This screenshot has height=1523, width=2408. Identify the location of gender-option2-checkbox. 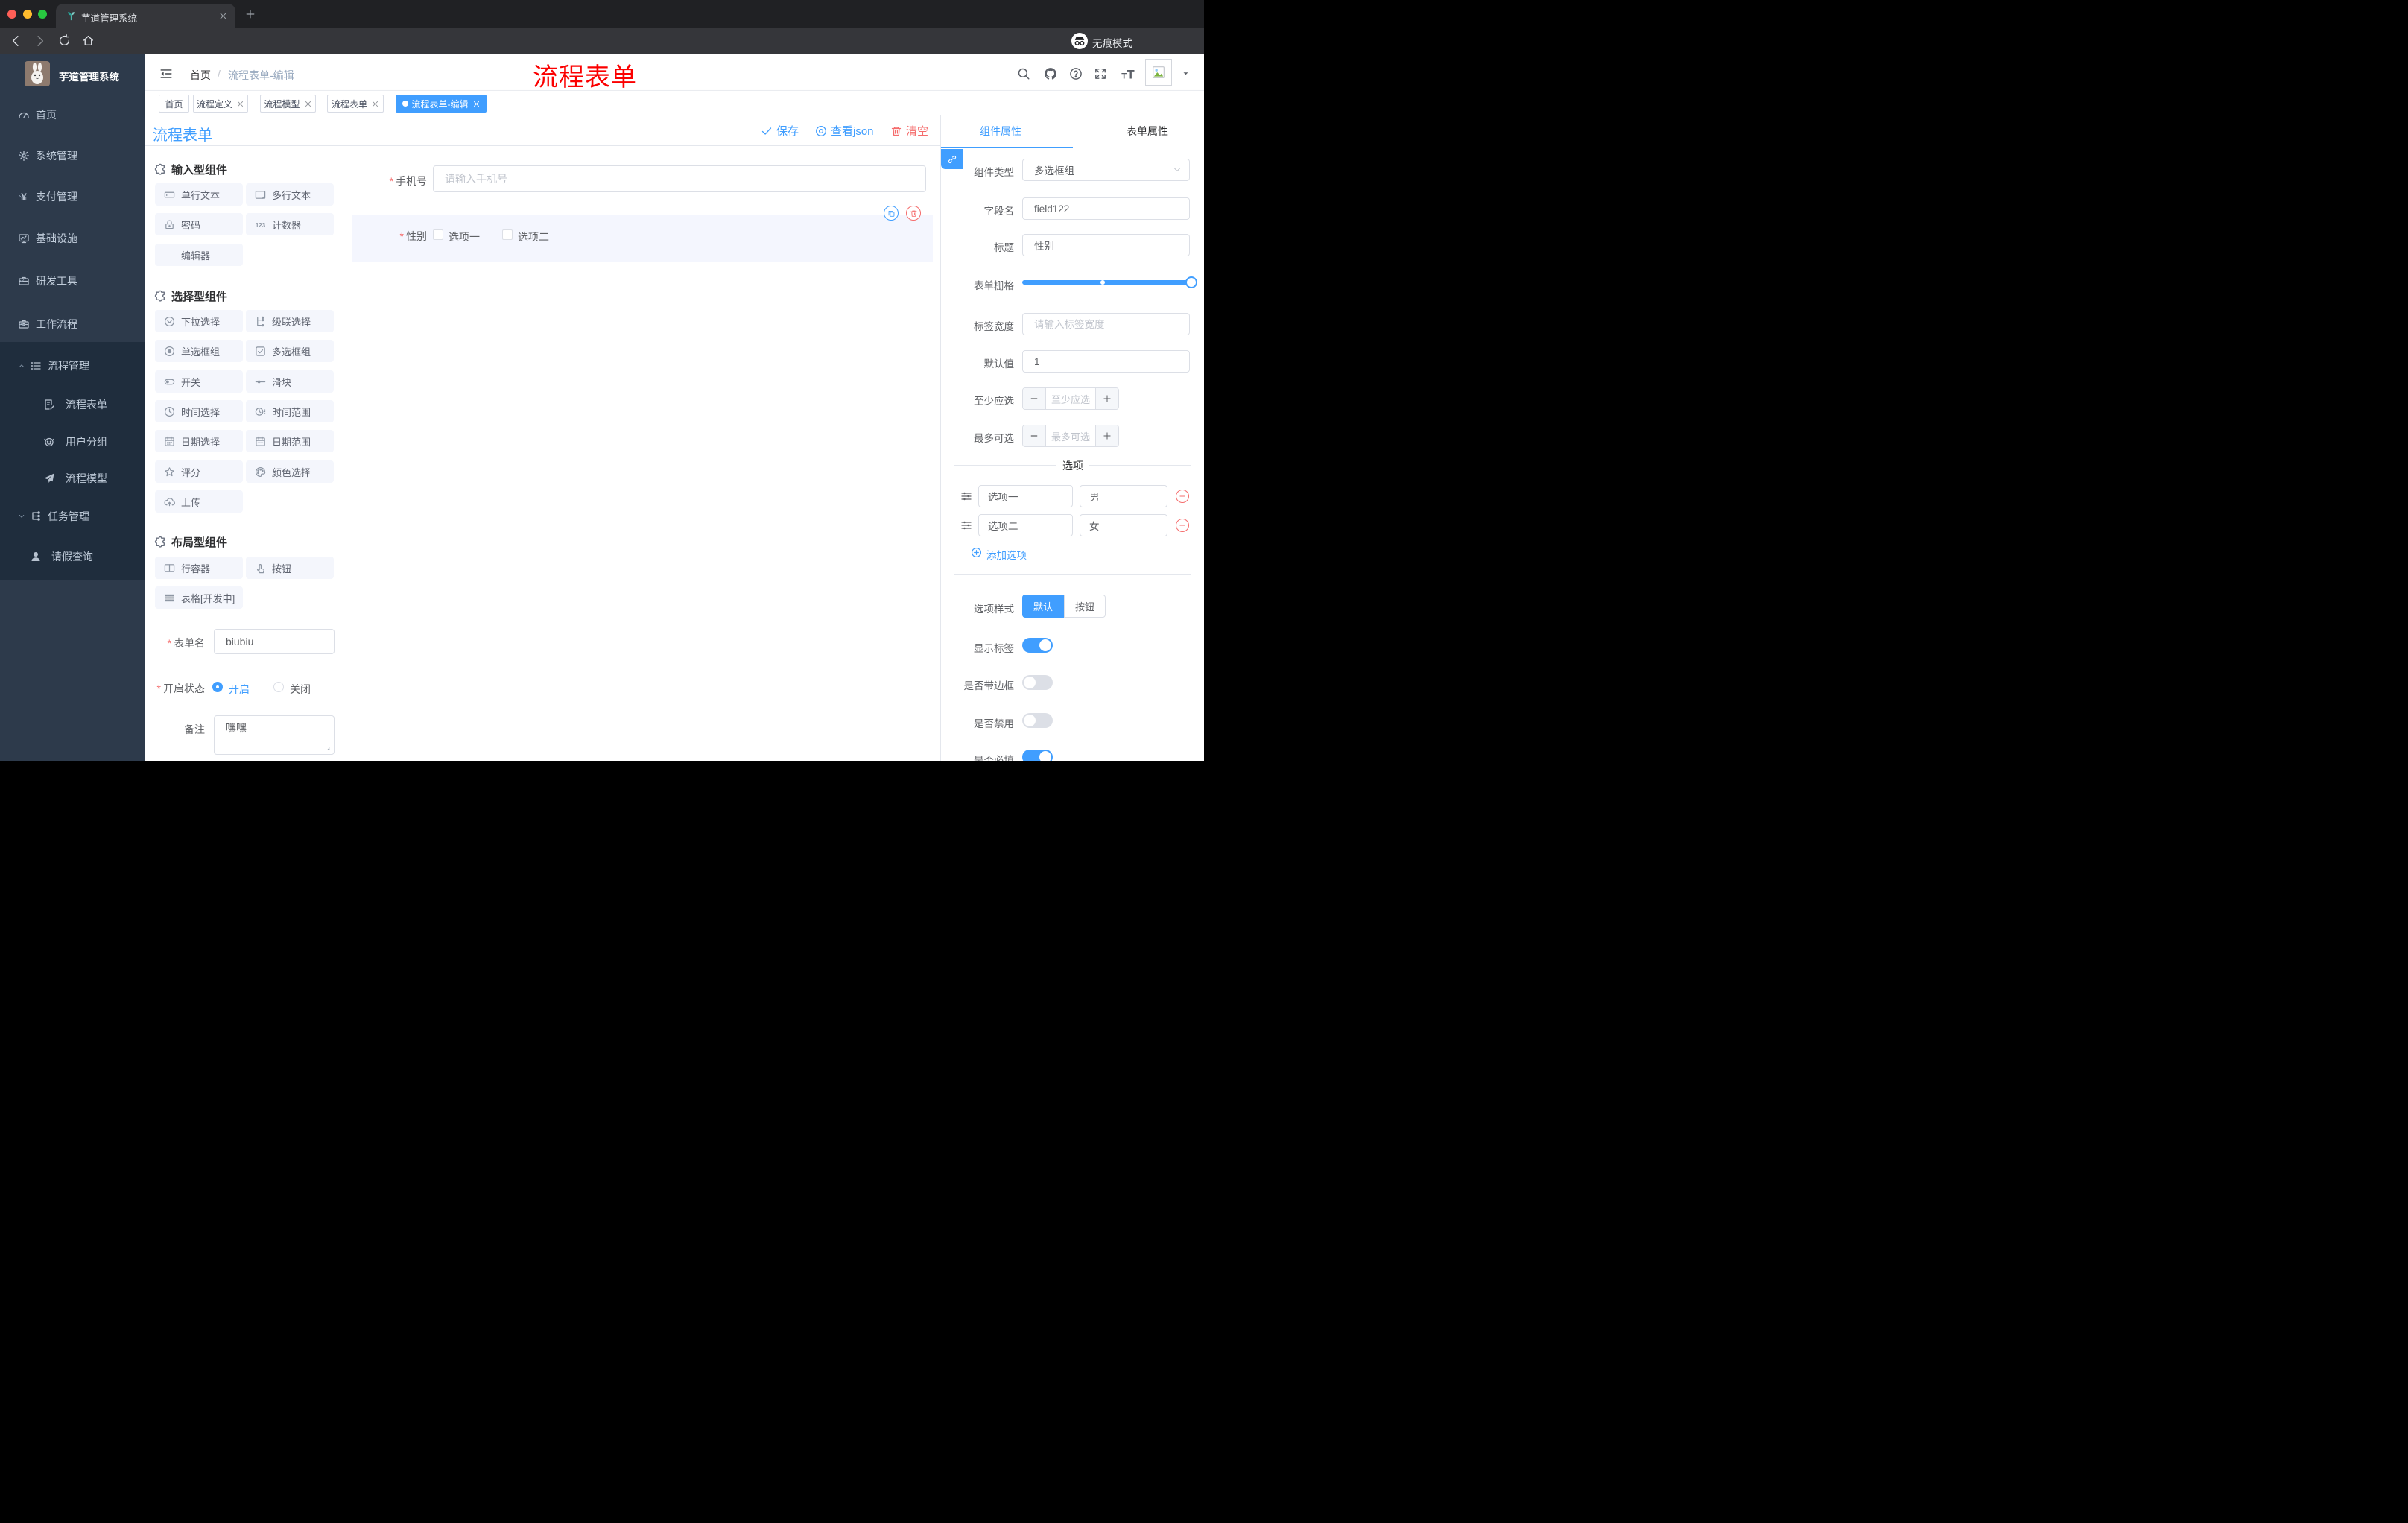
(507, 235).